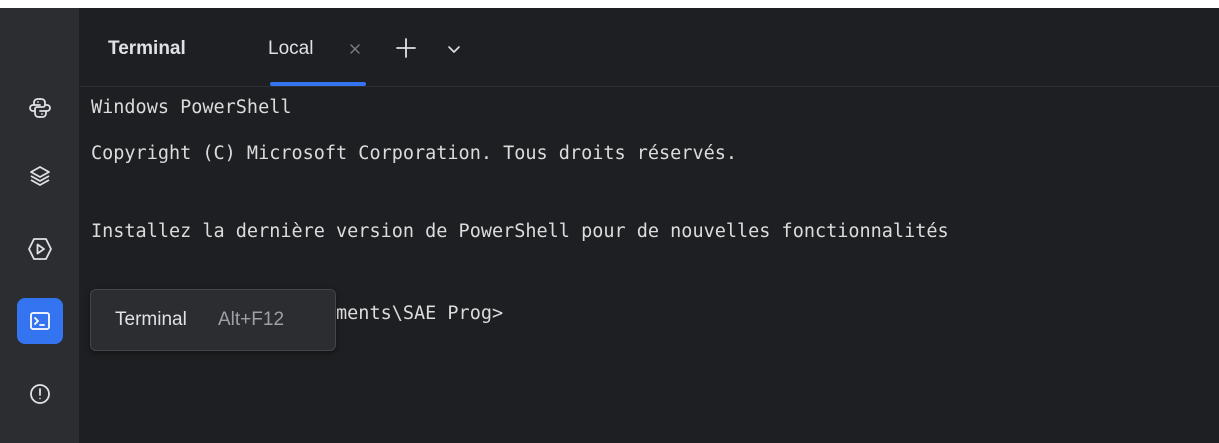 The image size is (1219, 443). Describe the element at coordinates (291, 48) in the screenshot. I see `tab-label: Local` at that location.